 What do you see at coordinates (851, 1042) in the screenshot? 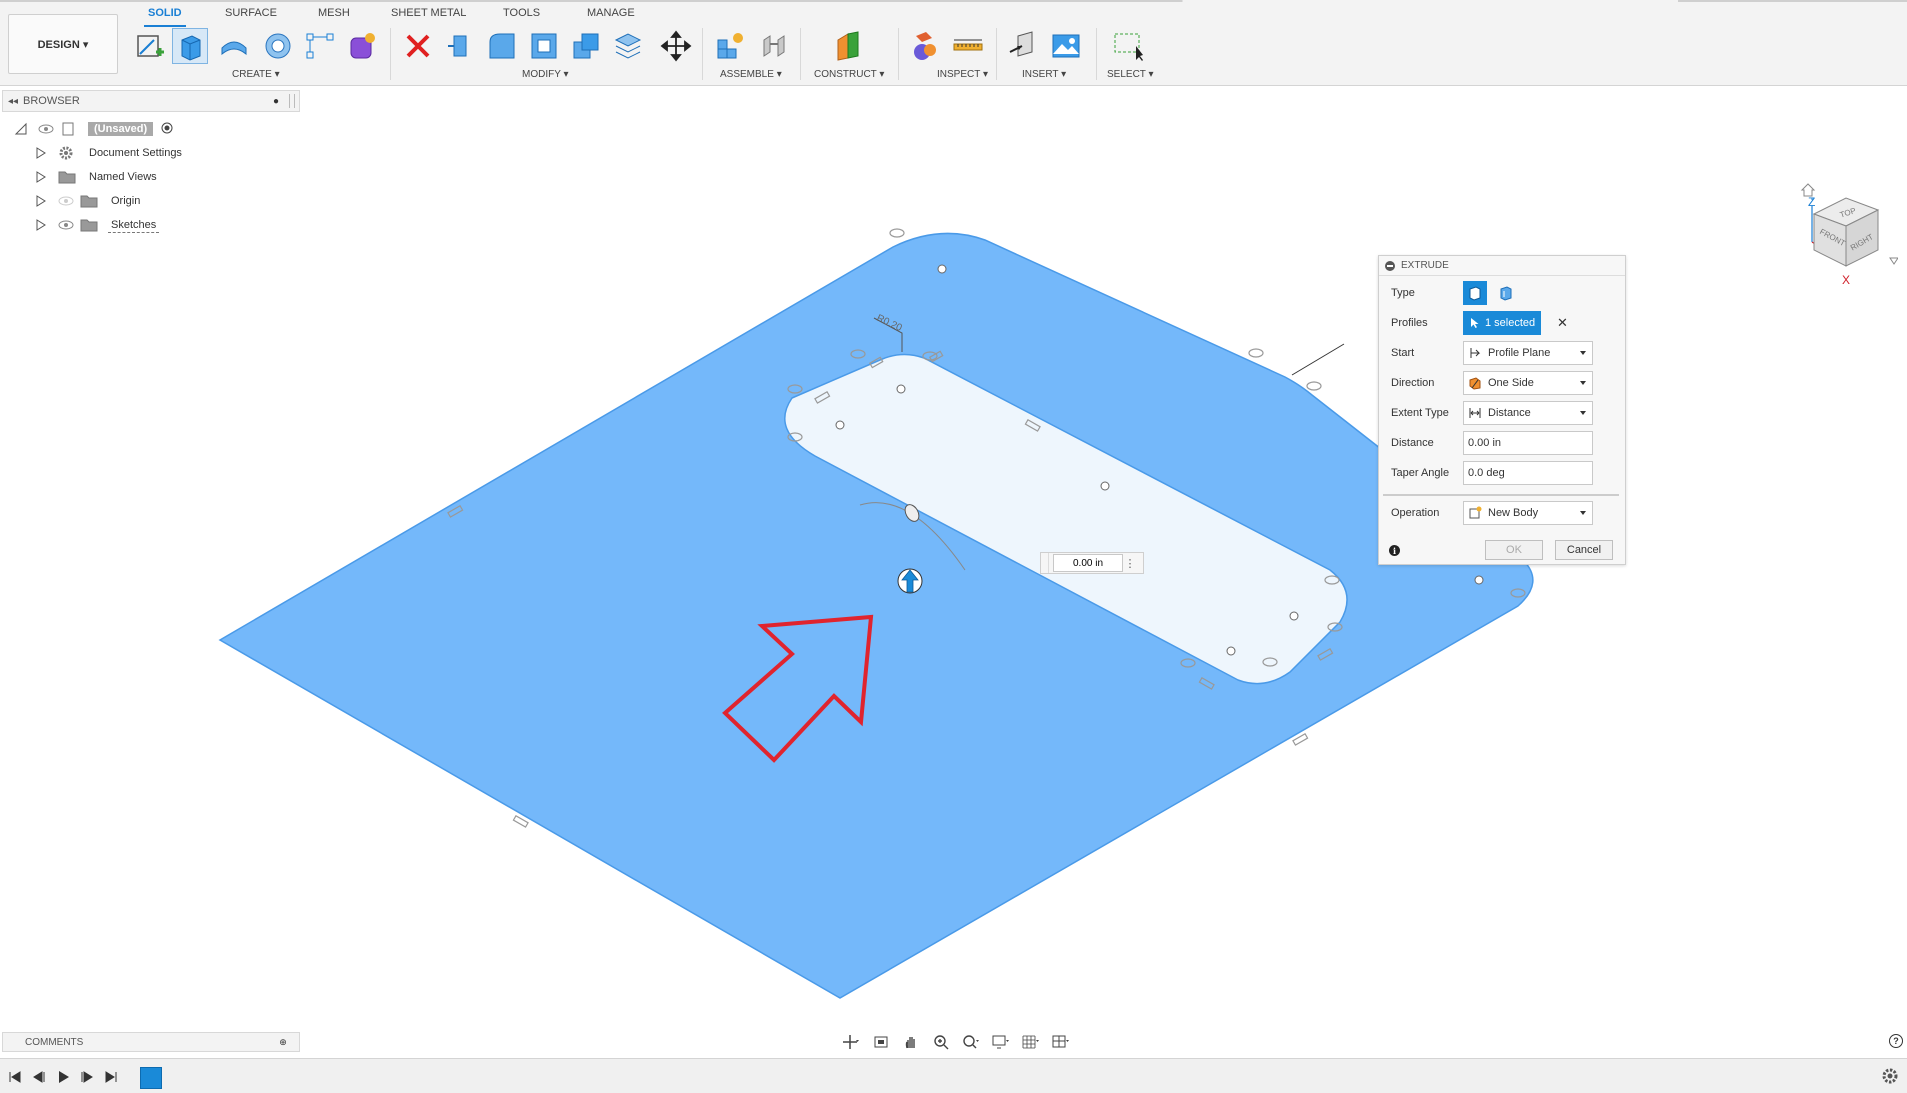
I see `orbit-icon` at bounding box center [851, 1042].